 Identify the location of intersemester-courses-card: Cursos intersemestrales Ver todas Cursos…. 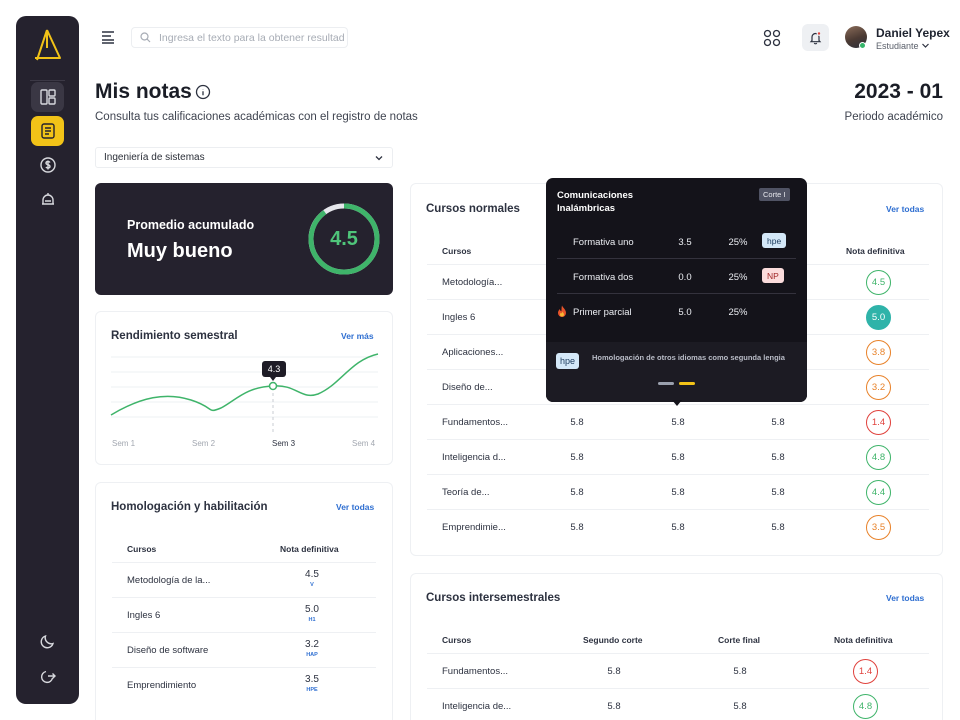
(676, 646).